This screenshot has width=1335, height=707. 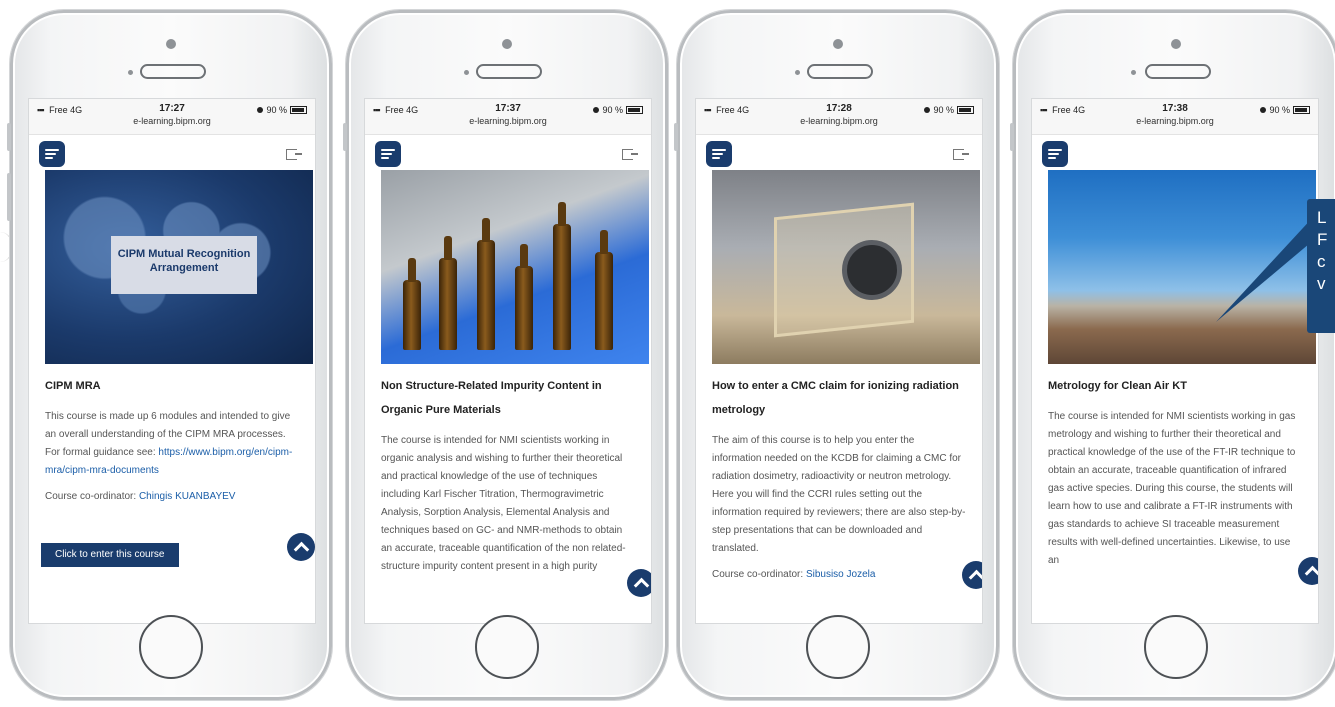 I want to click on enter-course-button: Click to enter this course, so click(x=110, y=555).